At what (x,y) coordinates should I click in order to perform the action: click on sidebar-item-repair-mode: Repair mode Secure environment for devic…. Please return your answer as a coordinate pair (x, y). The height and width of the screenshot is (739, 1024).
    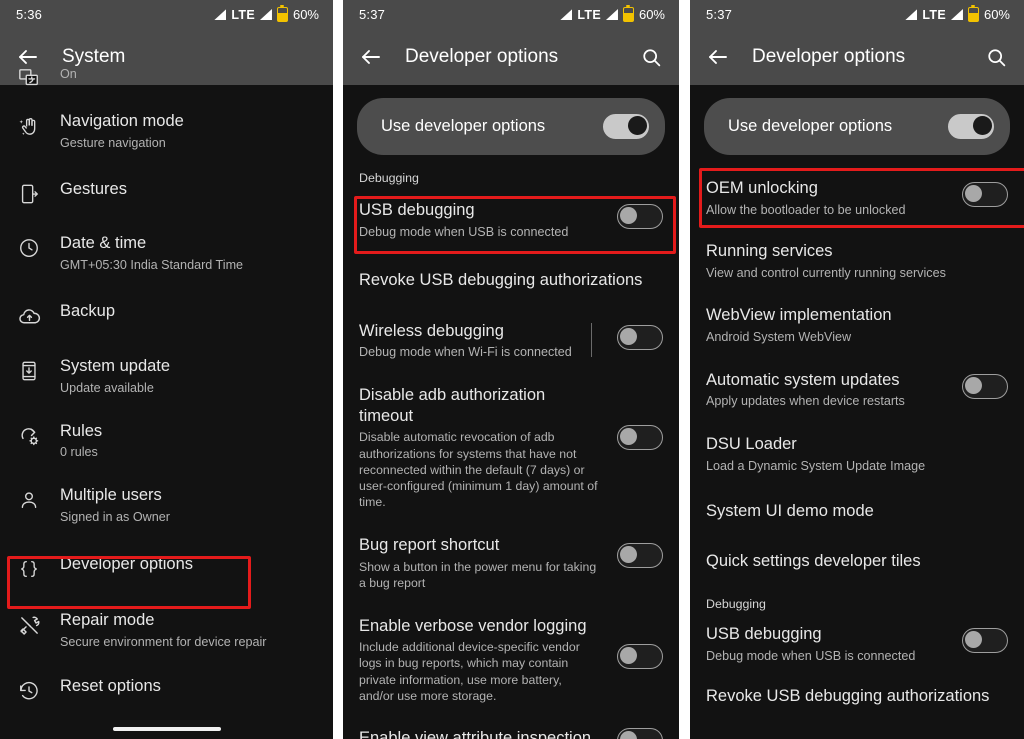
    Looking at the image, I should click on (166, 630).